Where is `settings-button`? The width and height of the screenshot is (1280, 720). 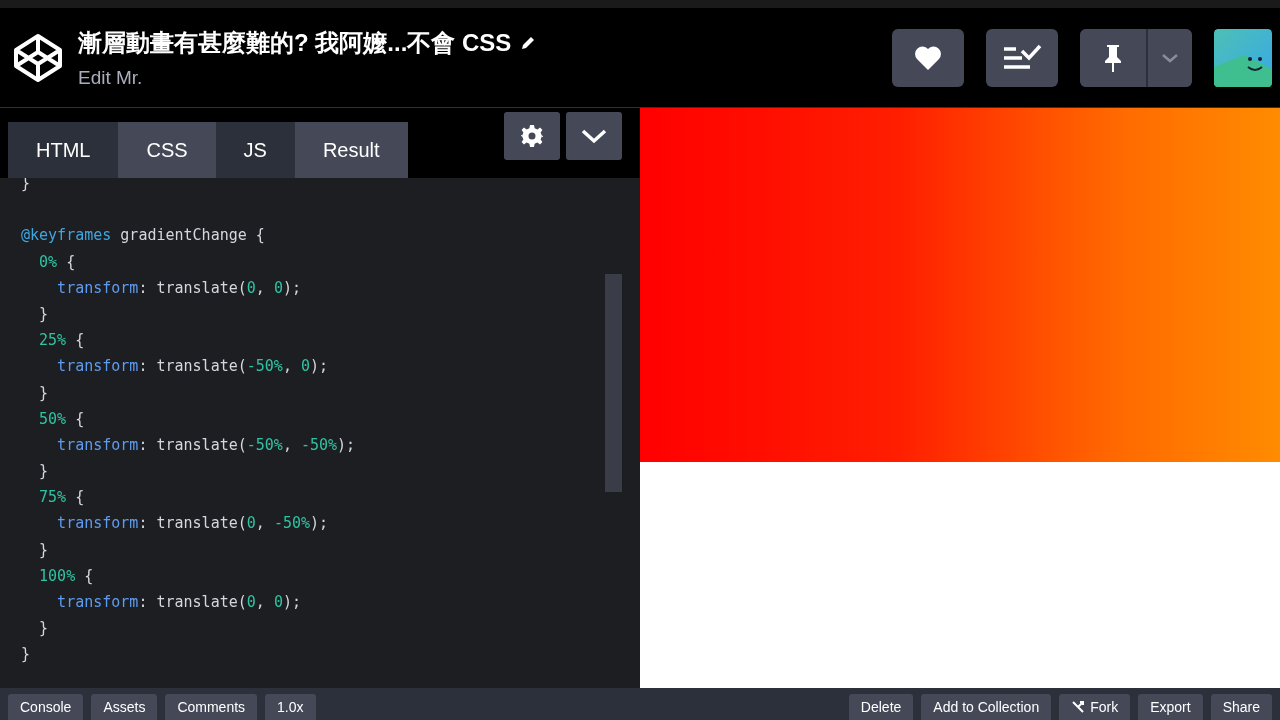 settings-button is located at coordinates (532, 136).